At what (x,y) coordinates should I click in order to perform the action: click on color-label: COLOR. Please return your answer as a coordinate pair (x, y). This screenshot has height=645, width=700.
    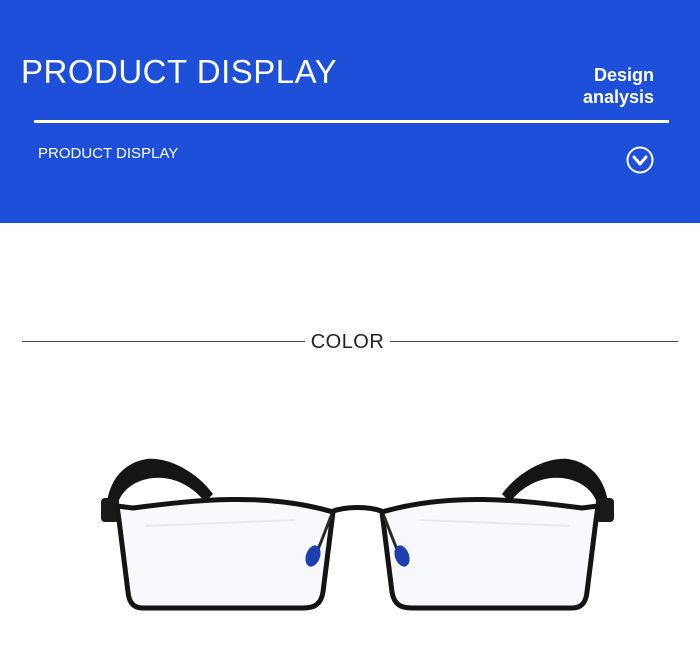
    Looking at the image, I should click on (347, 342).